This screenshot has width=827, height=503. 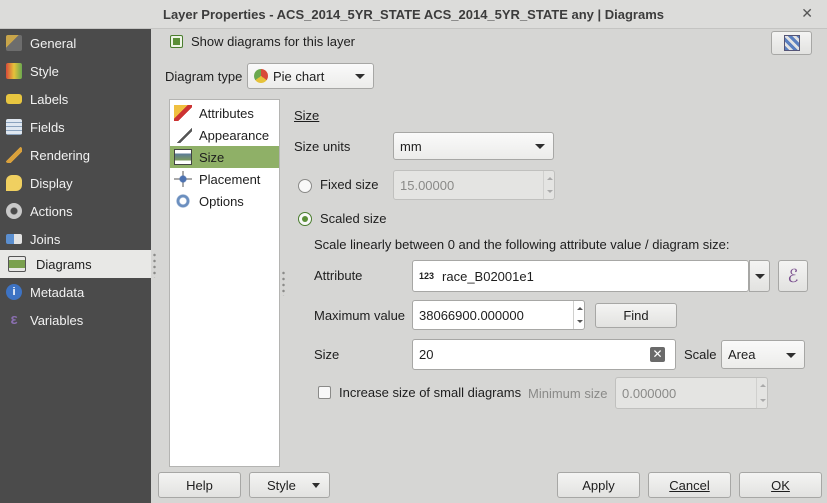 What do you see at coordinates (657, 354) in the screenshot?
I see `clear-icon: ✕` at bounding box center [657, 354].